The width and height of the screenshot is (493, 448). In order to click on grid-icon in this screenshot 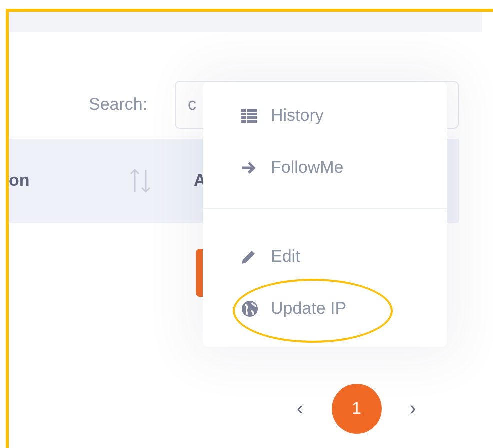, I will do `click(249, 116)`.